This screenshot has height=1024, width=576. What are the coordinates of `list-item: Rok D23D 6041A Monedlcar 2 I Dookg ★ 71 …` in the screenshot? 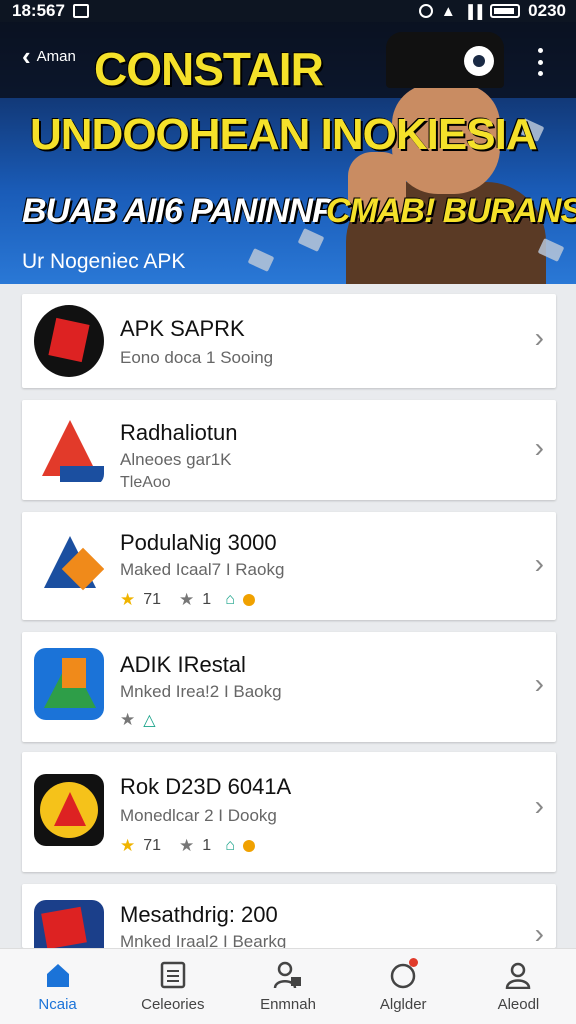 It's located at (289, 812).